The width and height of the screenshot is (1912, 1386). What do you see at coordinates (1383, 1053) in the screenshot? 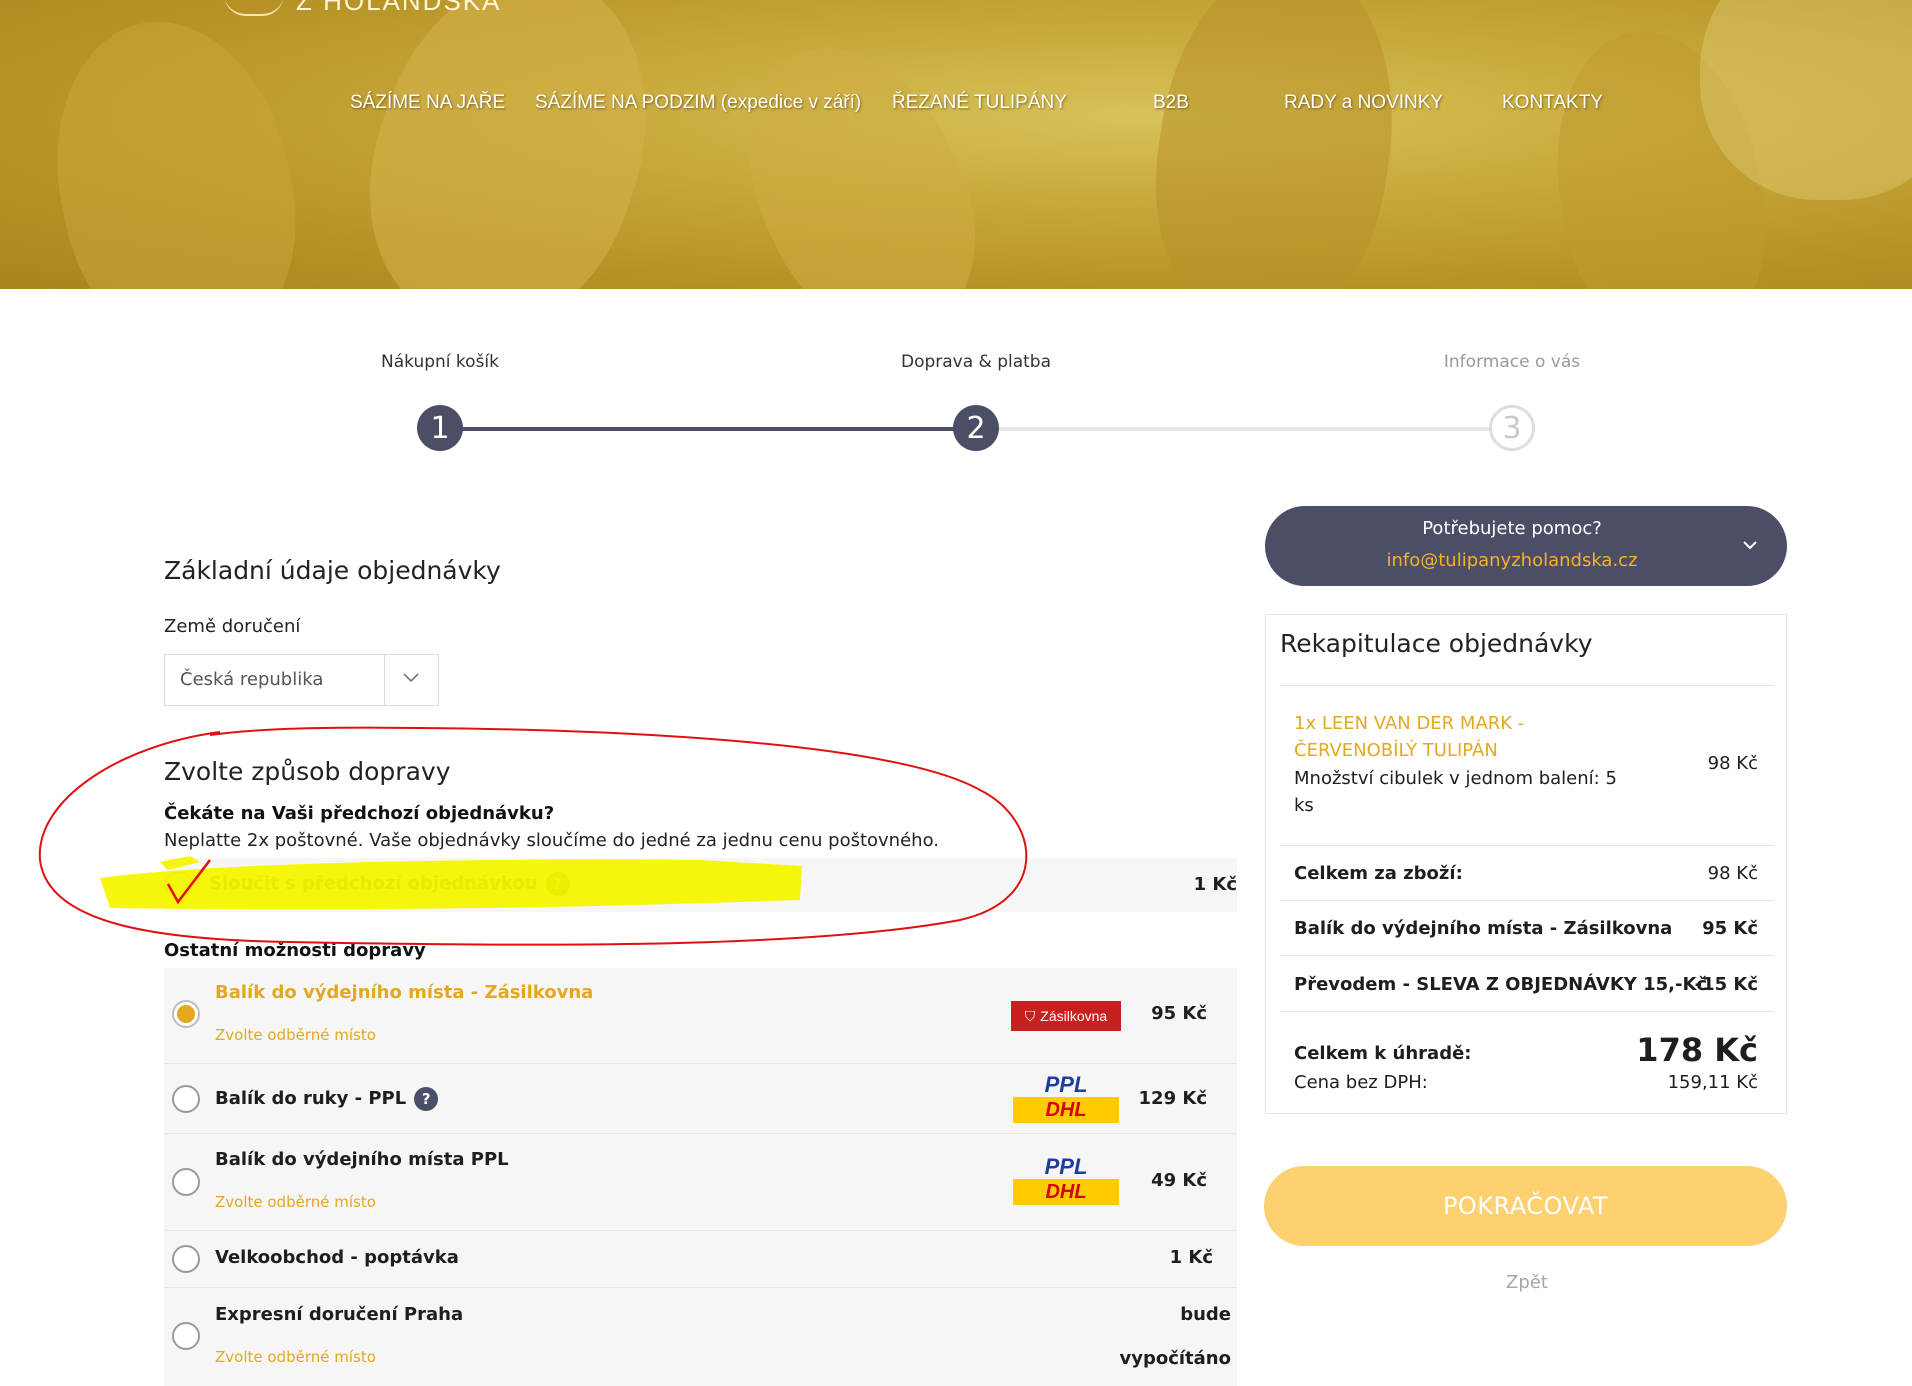
I see `recap-grand-total-label: Celkem k úhradě:` at bounding box center [1383, 1053].